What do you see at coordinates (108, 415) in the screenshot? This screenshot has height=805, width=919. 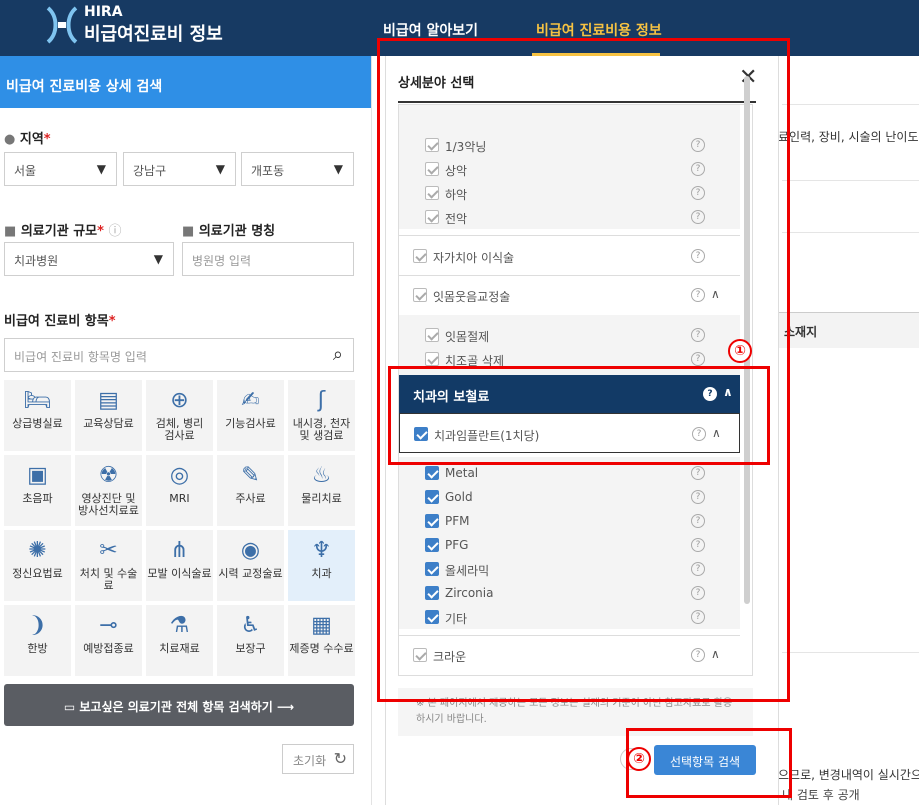 I see `category-consultation: ▤ 교육상담료` at bounding box center [108, 415].